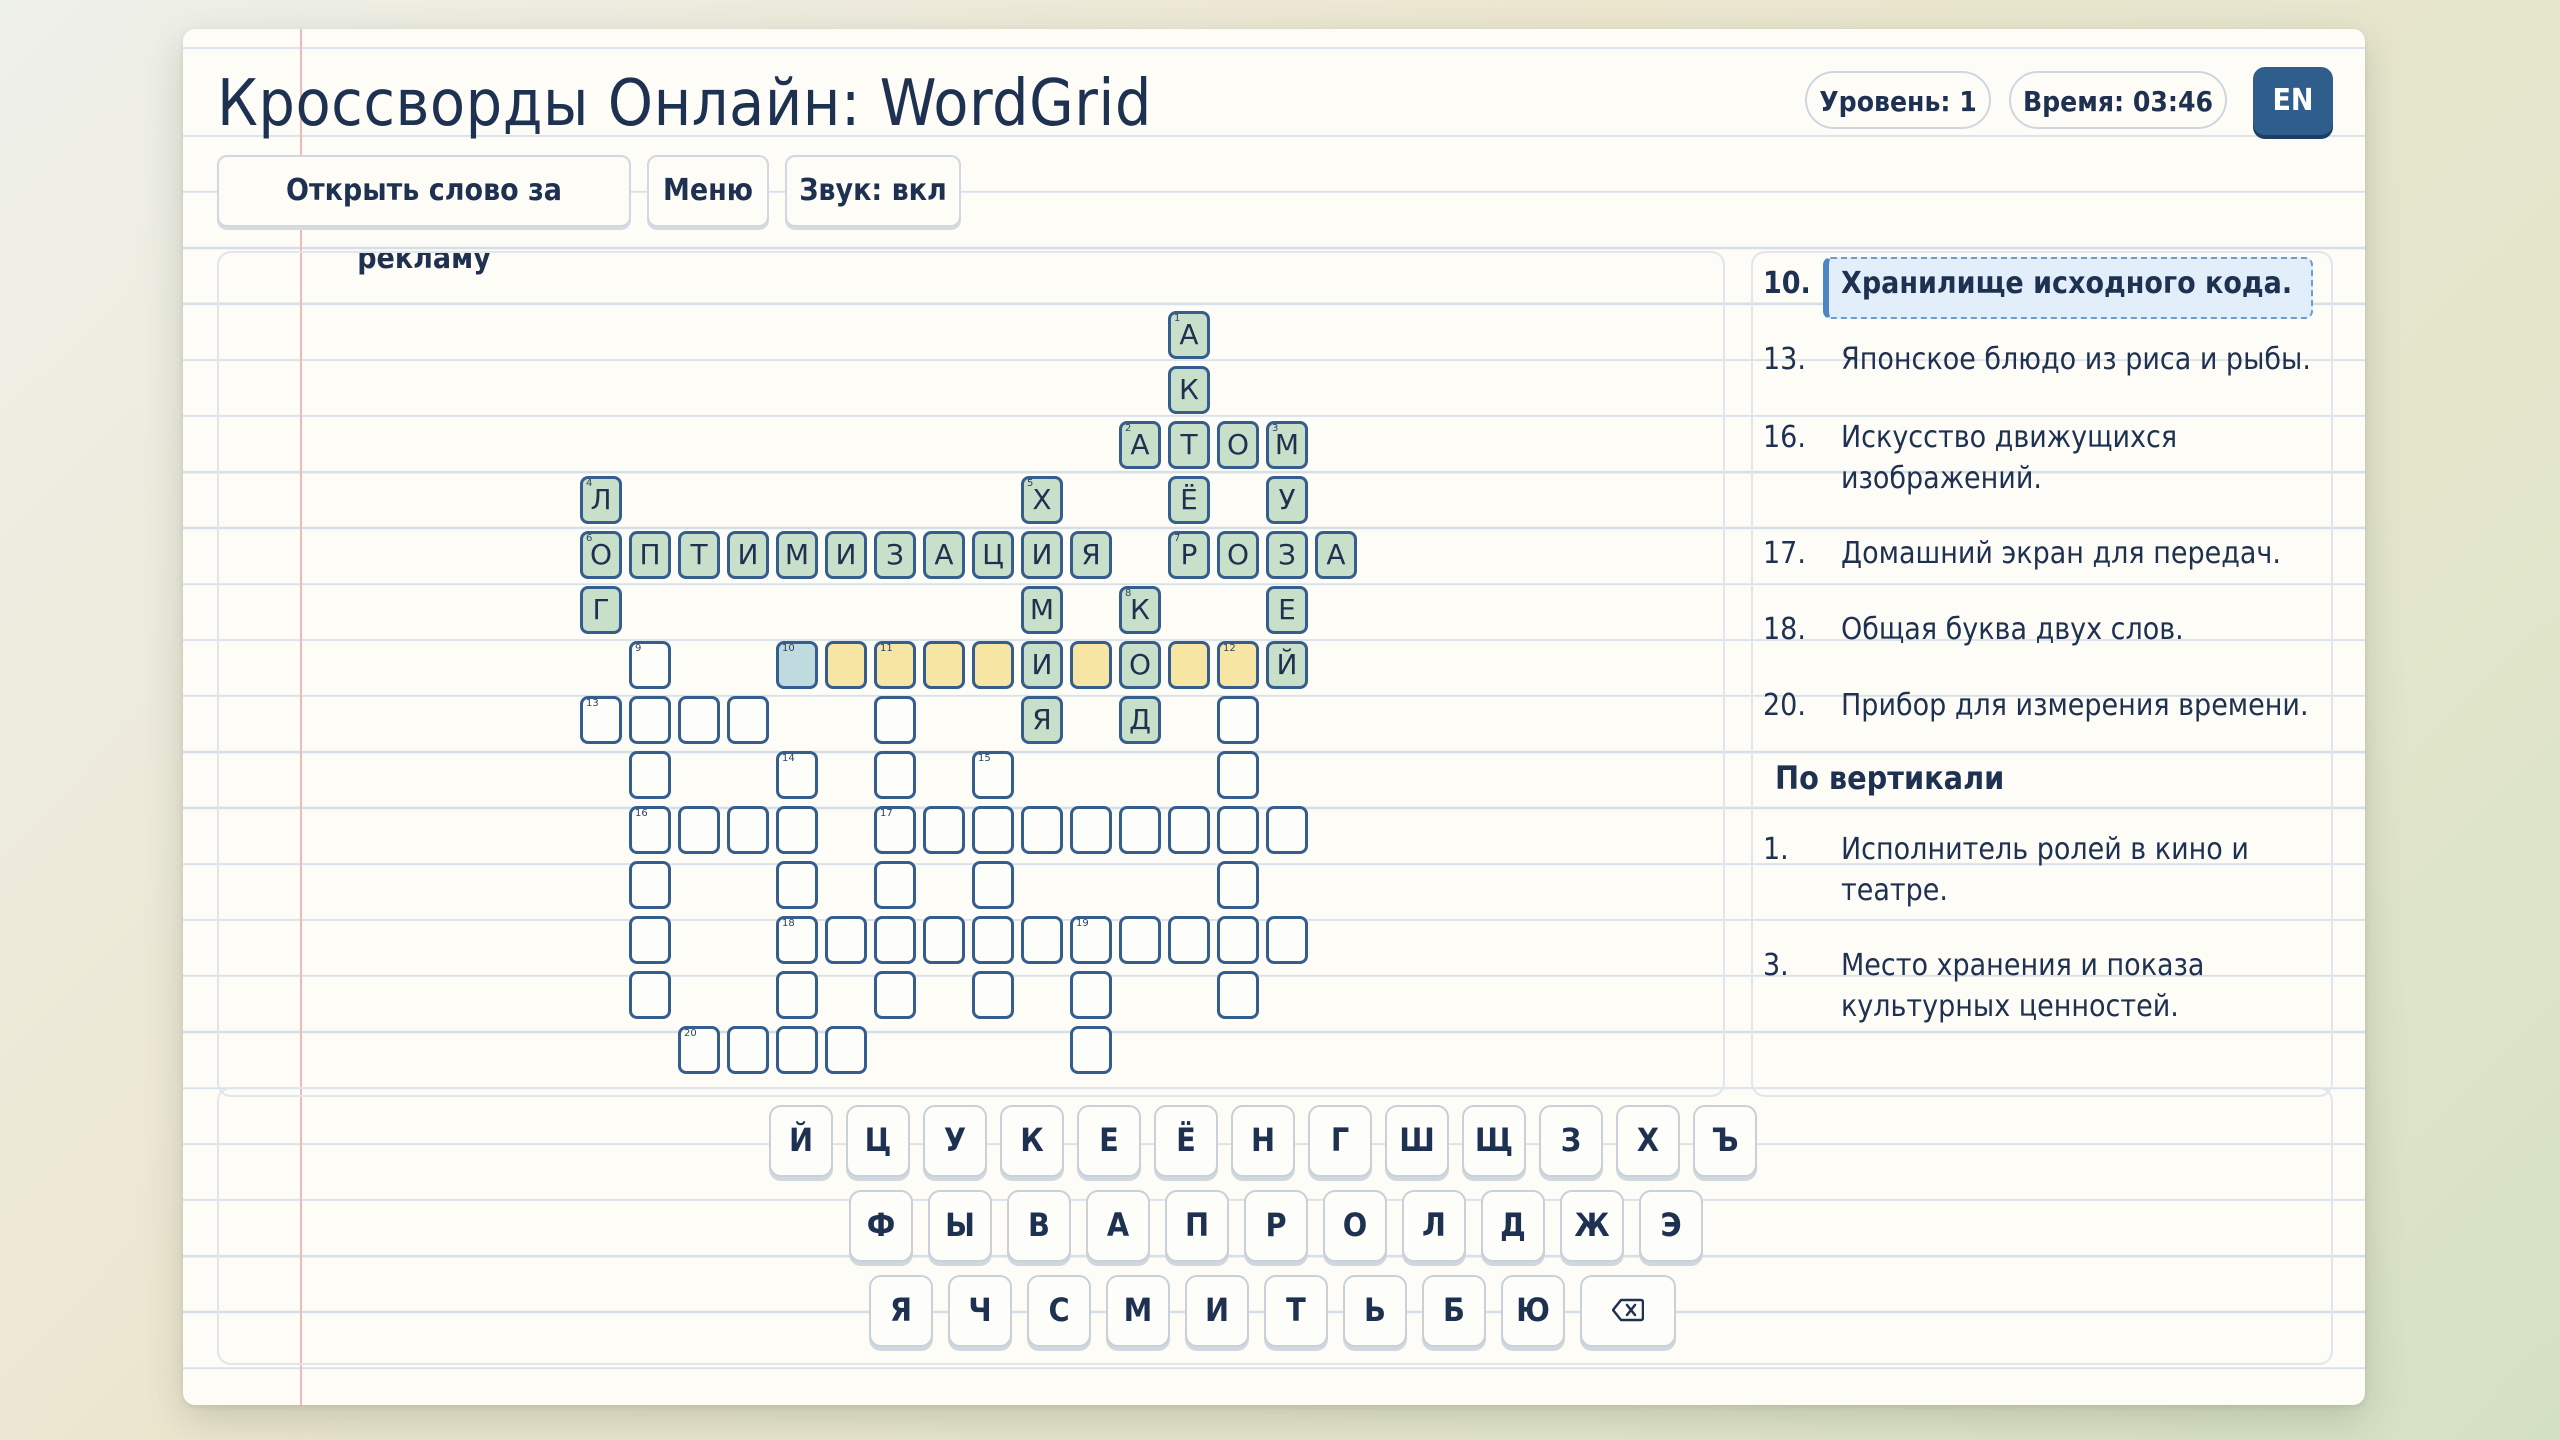 This screenshot has width=2560, height=1440. I want to click on key-button: А, so click(1118, 1226).